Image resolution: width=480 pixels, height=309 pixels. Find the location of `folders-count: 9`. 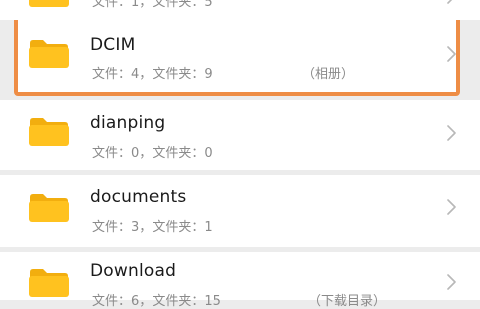

folders-count: 9 is located at coordinates (208, 74).